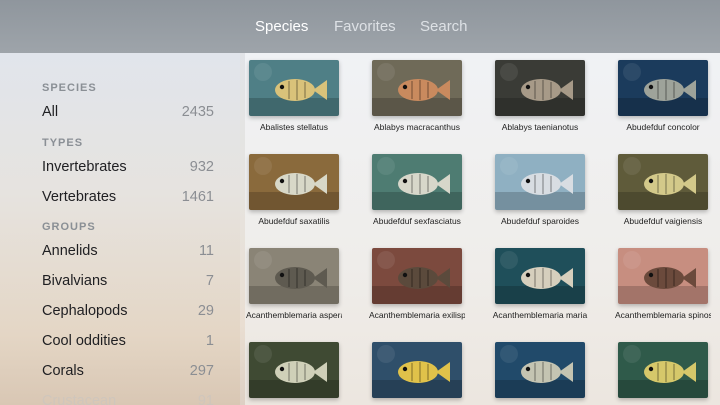  I want to click on species-caption: Acanthemblemaria maria, so click(540, 315).